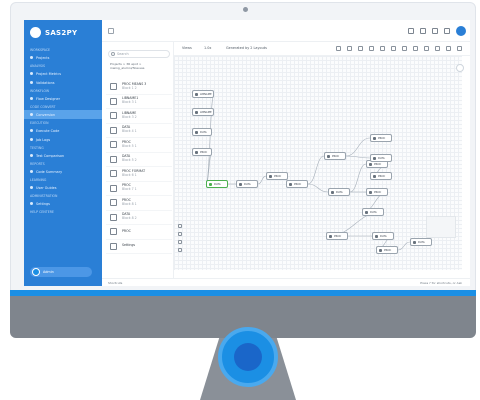 The width and height of the screenshot is (480, 400). Describe the element at coordinates (349, 48) in the screenshot. I see `redo-icon` at that location.